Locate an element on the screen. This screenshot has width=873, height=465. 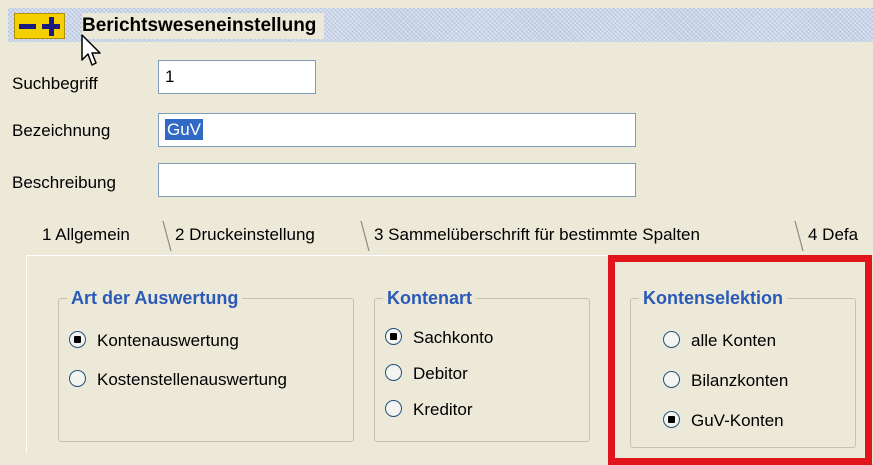
bezeichnung-value: GuV is located at coordinates (184, 129).